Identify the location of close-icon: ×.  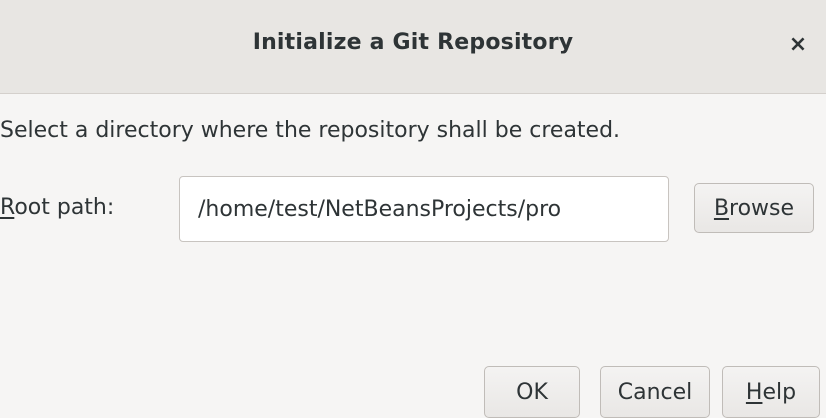
(798, 44).